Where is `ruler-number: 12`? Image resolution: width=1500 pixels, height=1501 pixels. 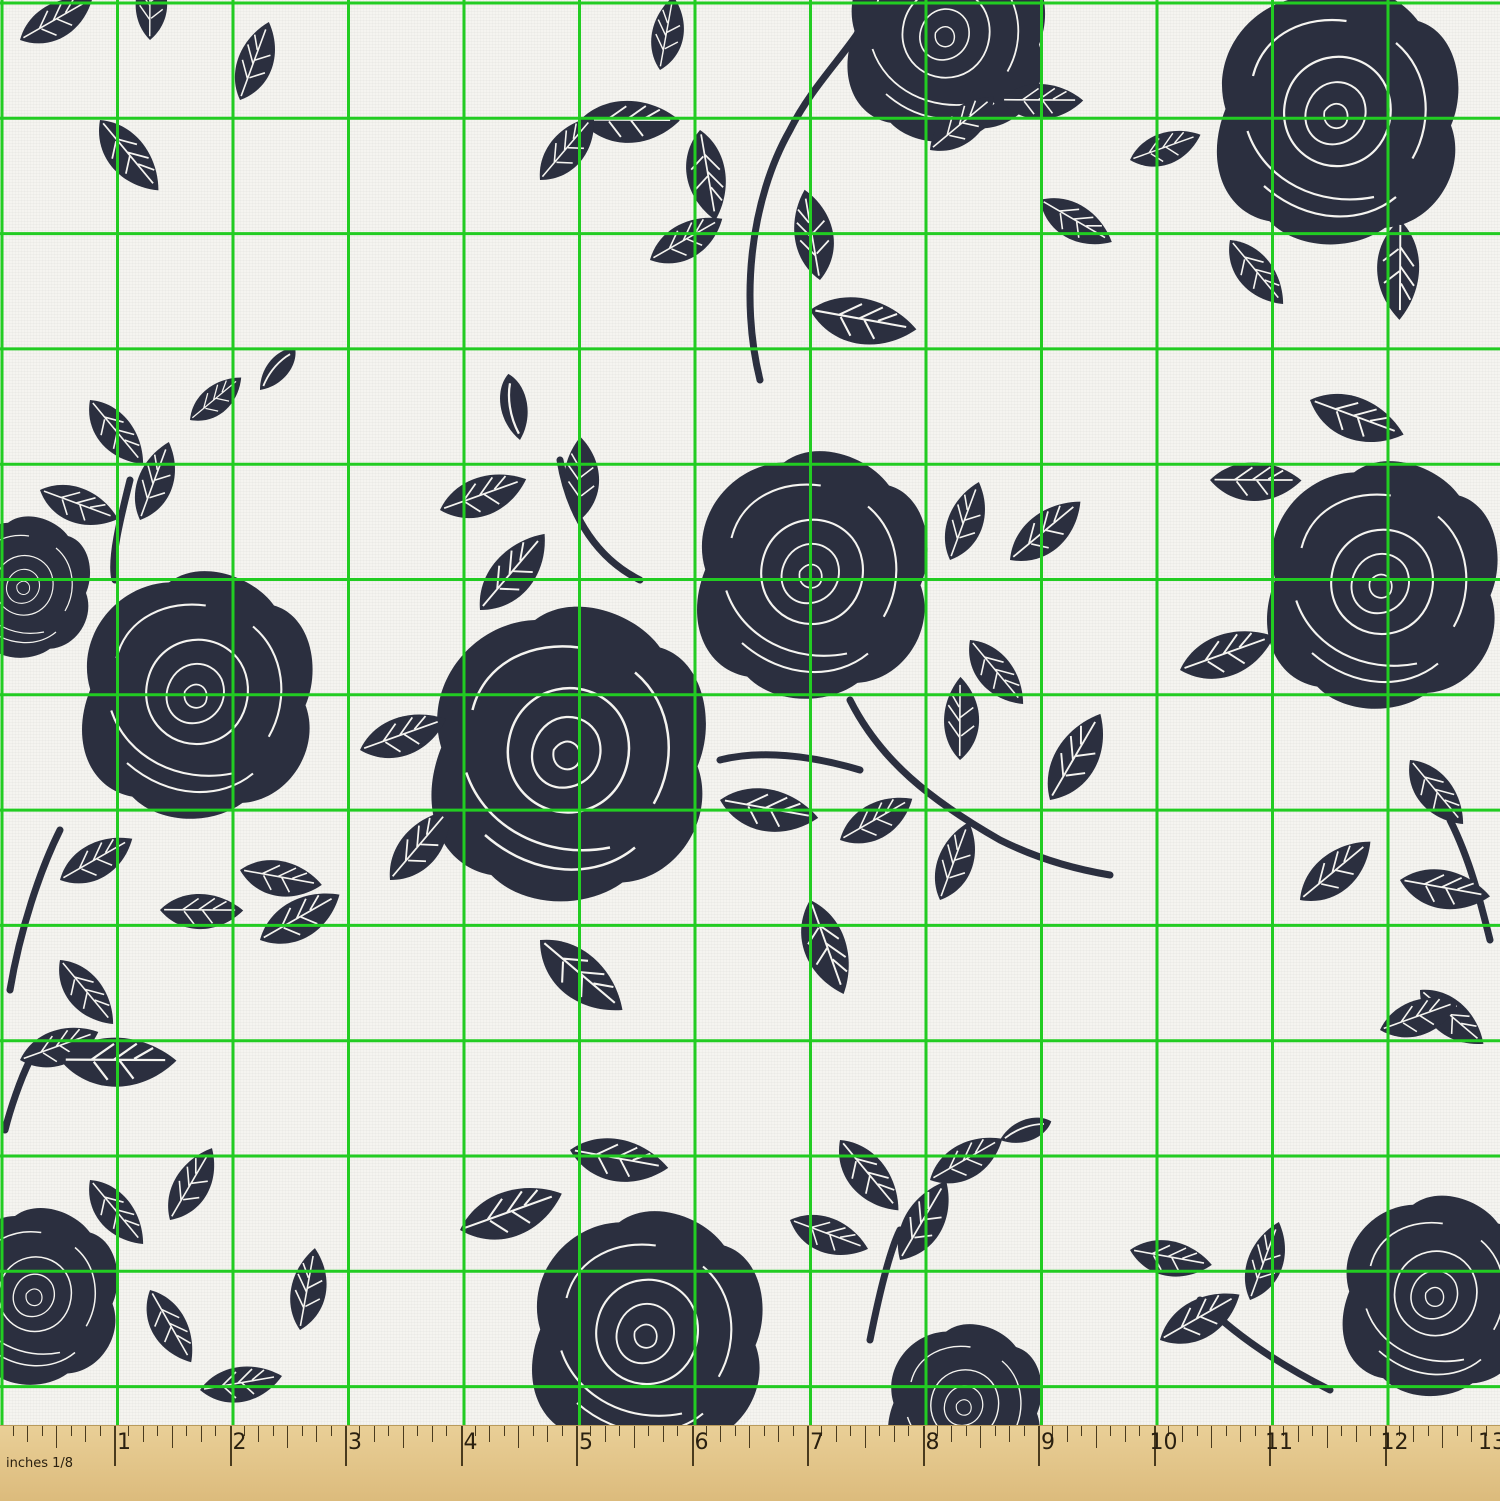
ruler-number: 12 is located at coordinates (1394, 1442).